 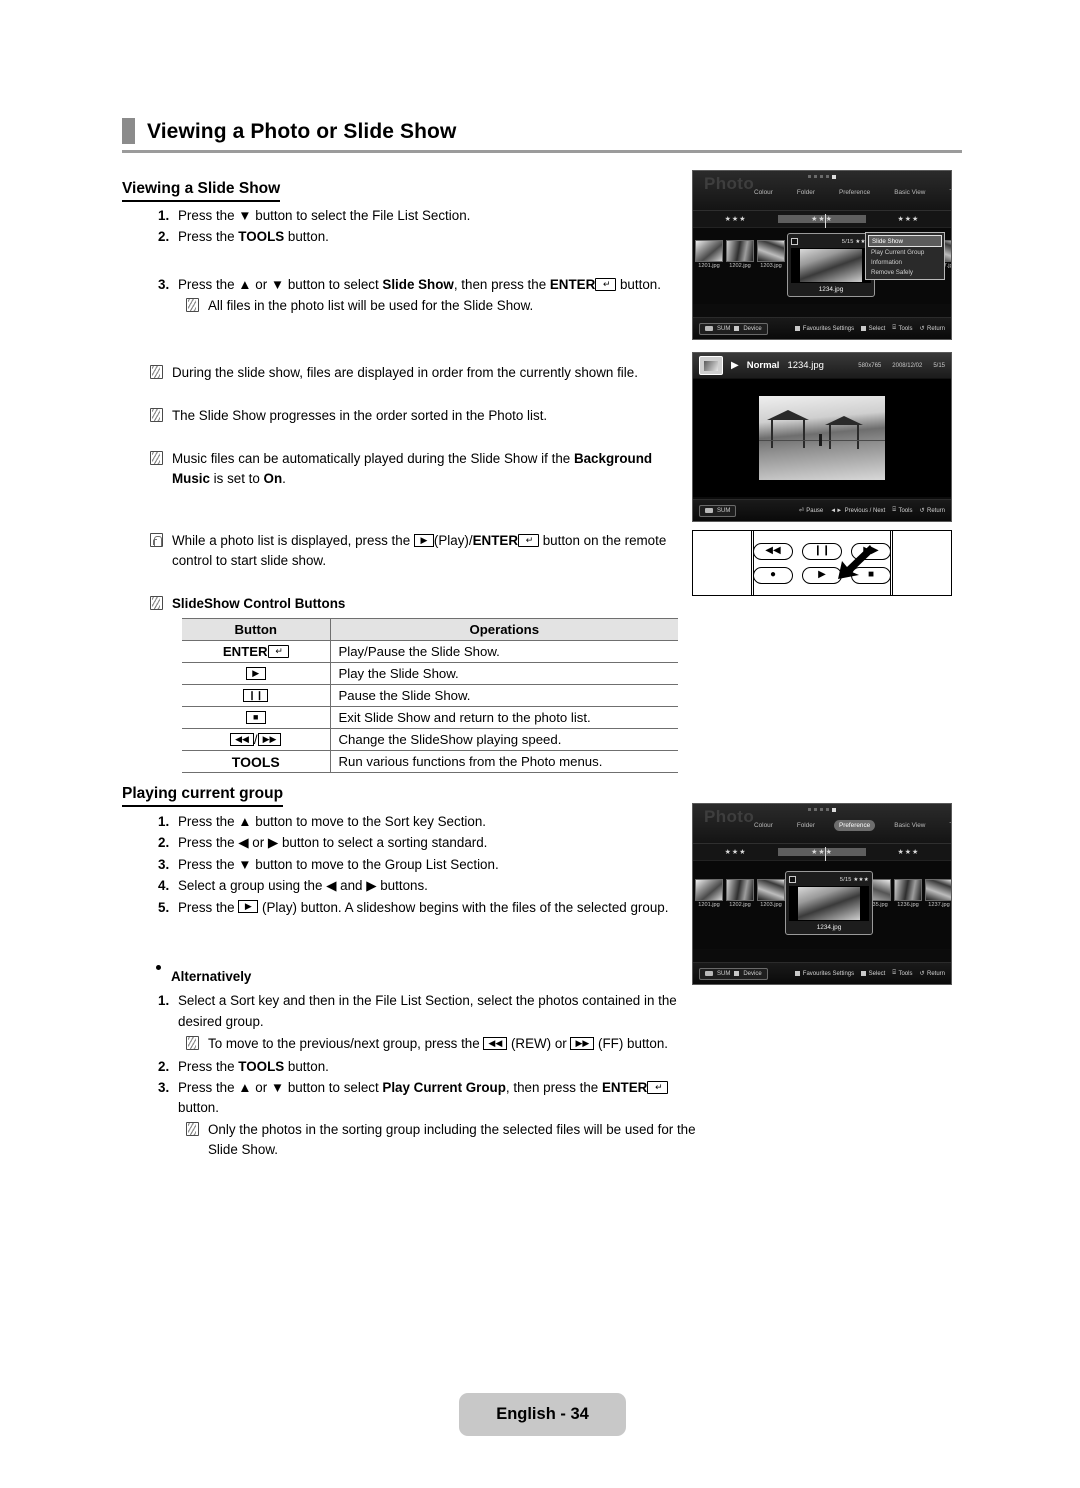 I want to click on return-icon: ↺, so click(x=922, y=329).